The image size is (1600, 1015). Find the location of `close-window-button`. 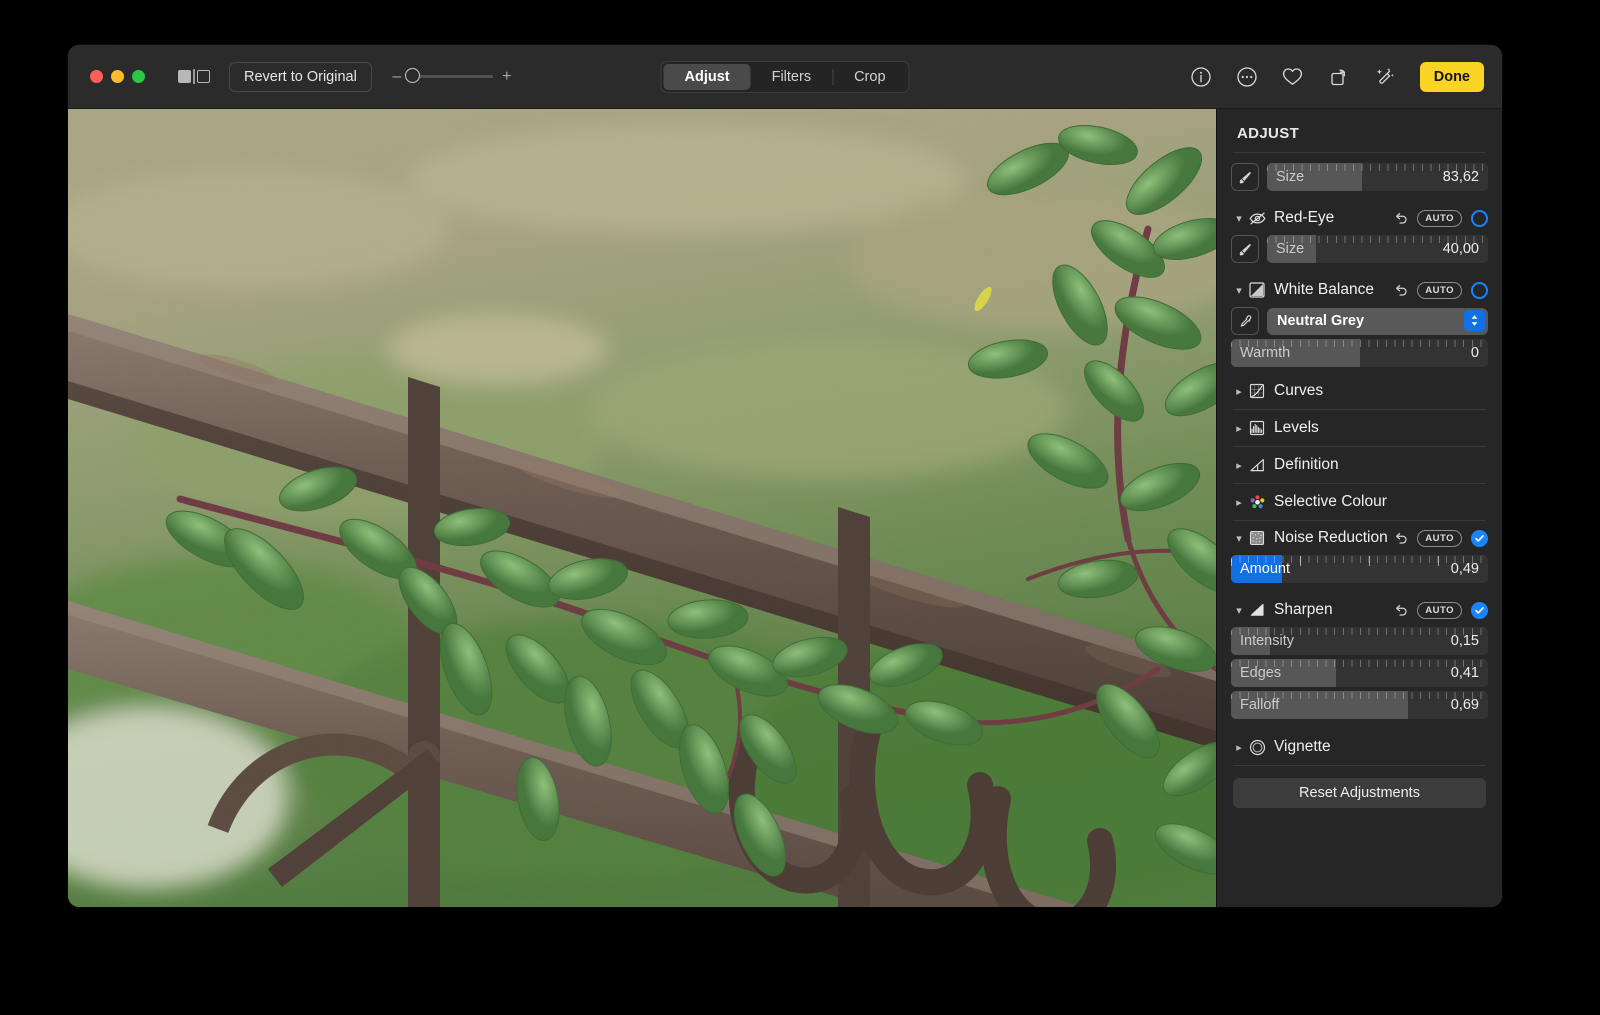

close-window-button is located at coordinates (96, 76).